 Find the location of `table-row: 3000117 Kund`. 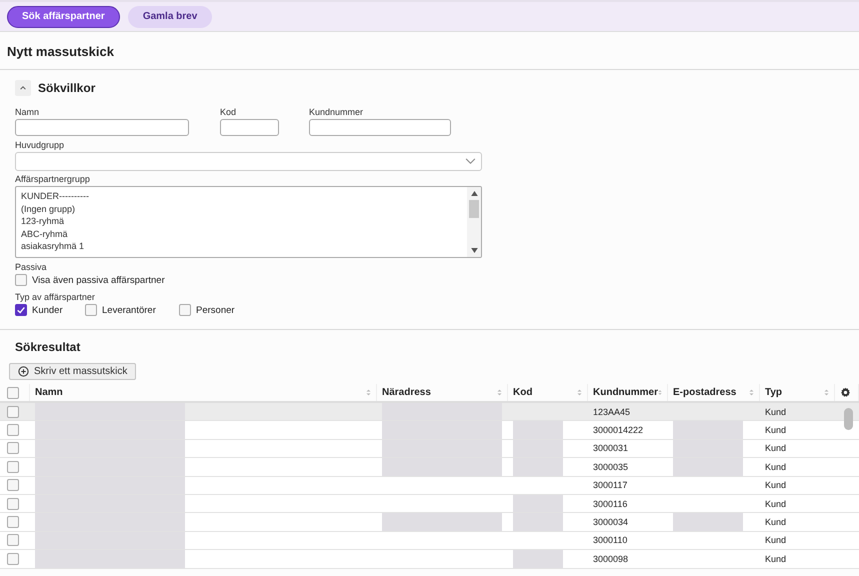

table-row: 3000117 Kund is located at coordinates (429, 485).